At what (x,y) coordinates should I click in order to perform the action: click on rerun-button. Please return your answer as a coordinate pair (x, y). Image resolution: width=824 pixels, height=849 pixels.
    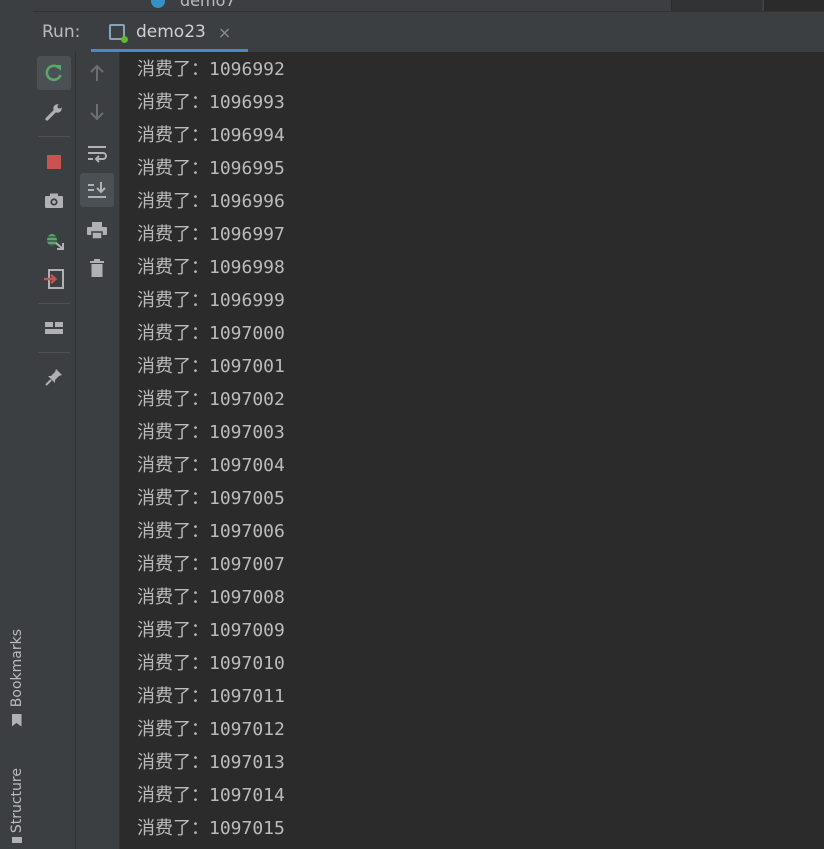
    Looking at the image, I should click on (54, 73).